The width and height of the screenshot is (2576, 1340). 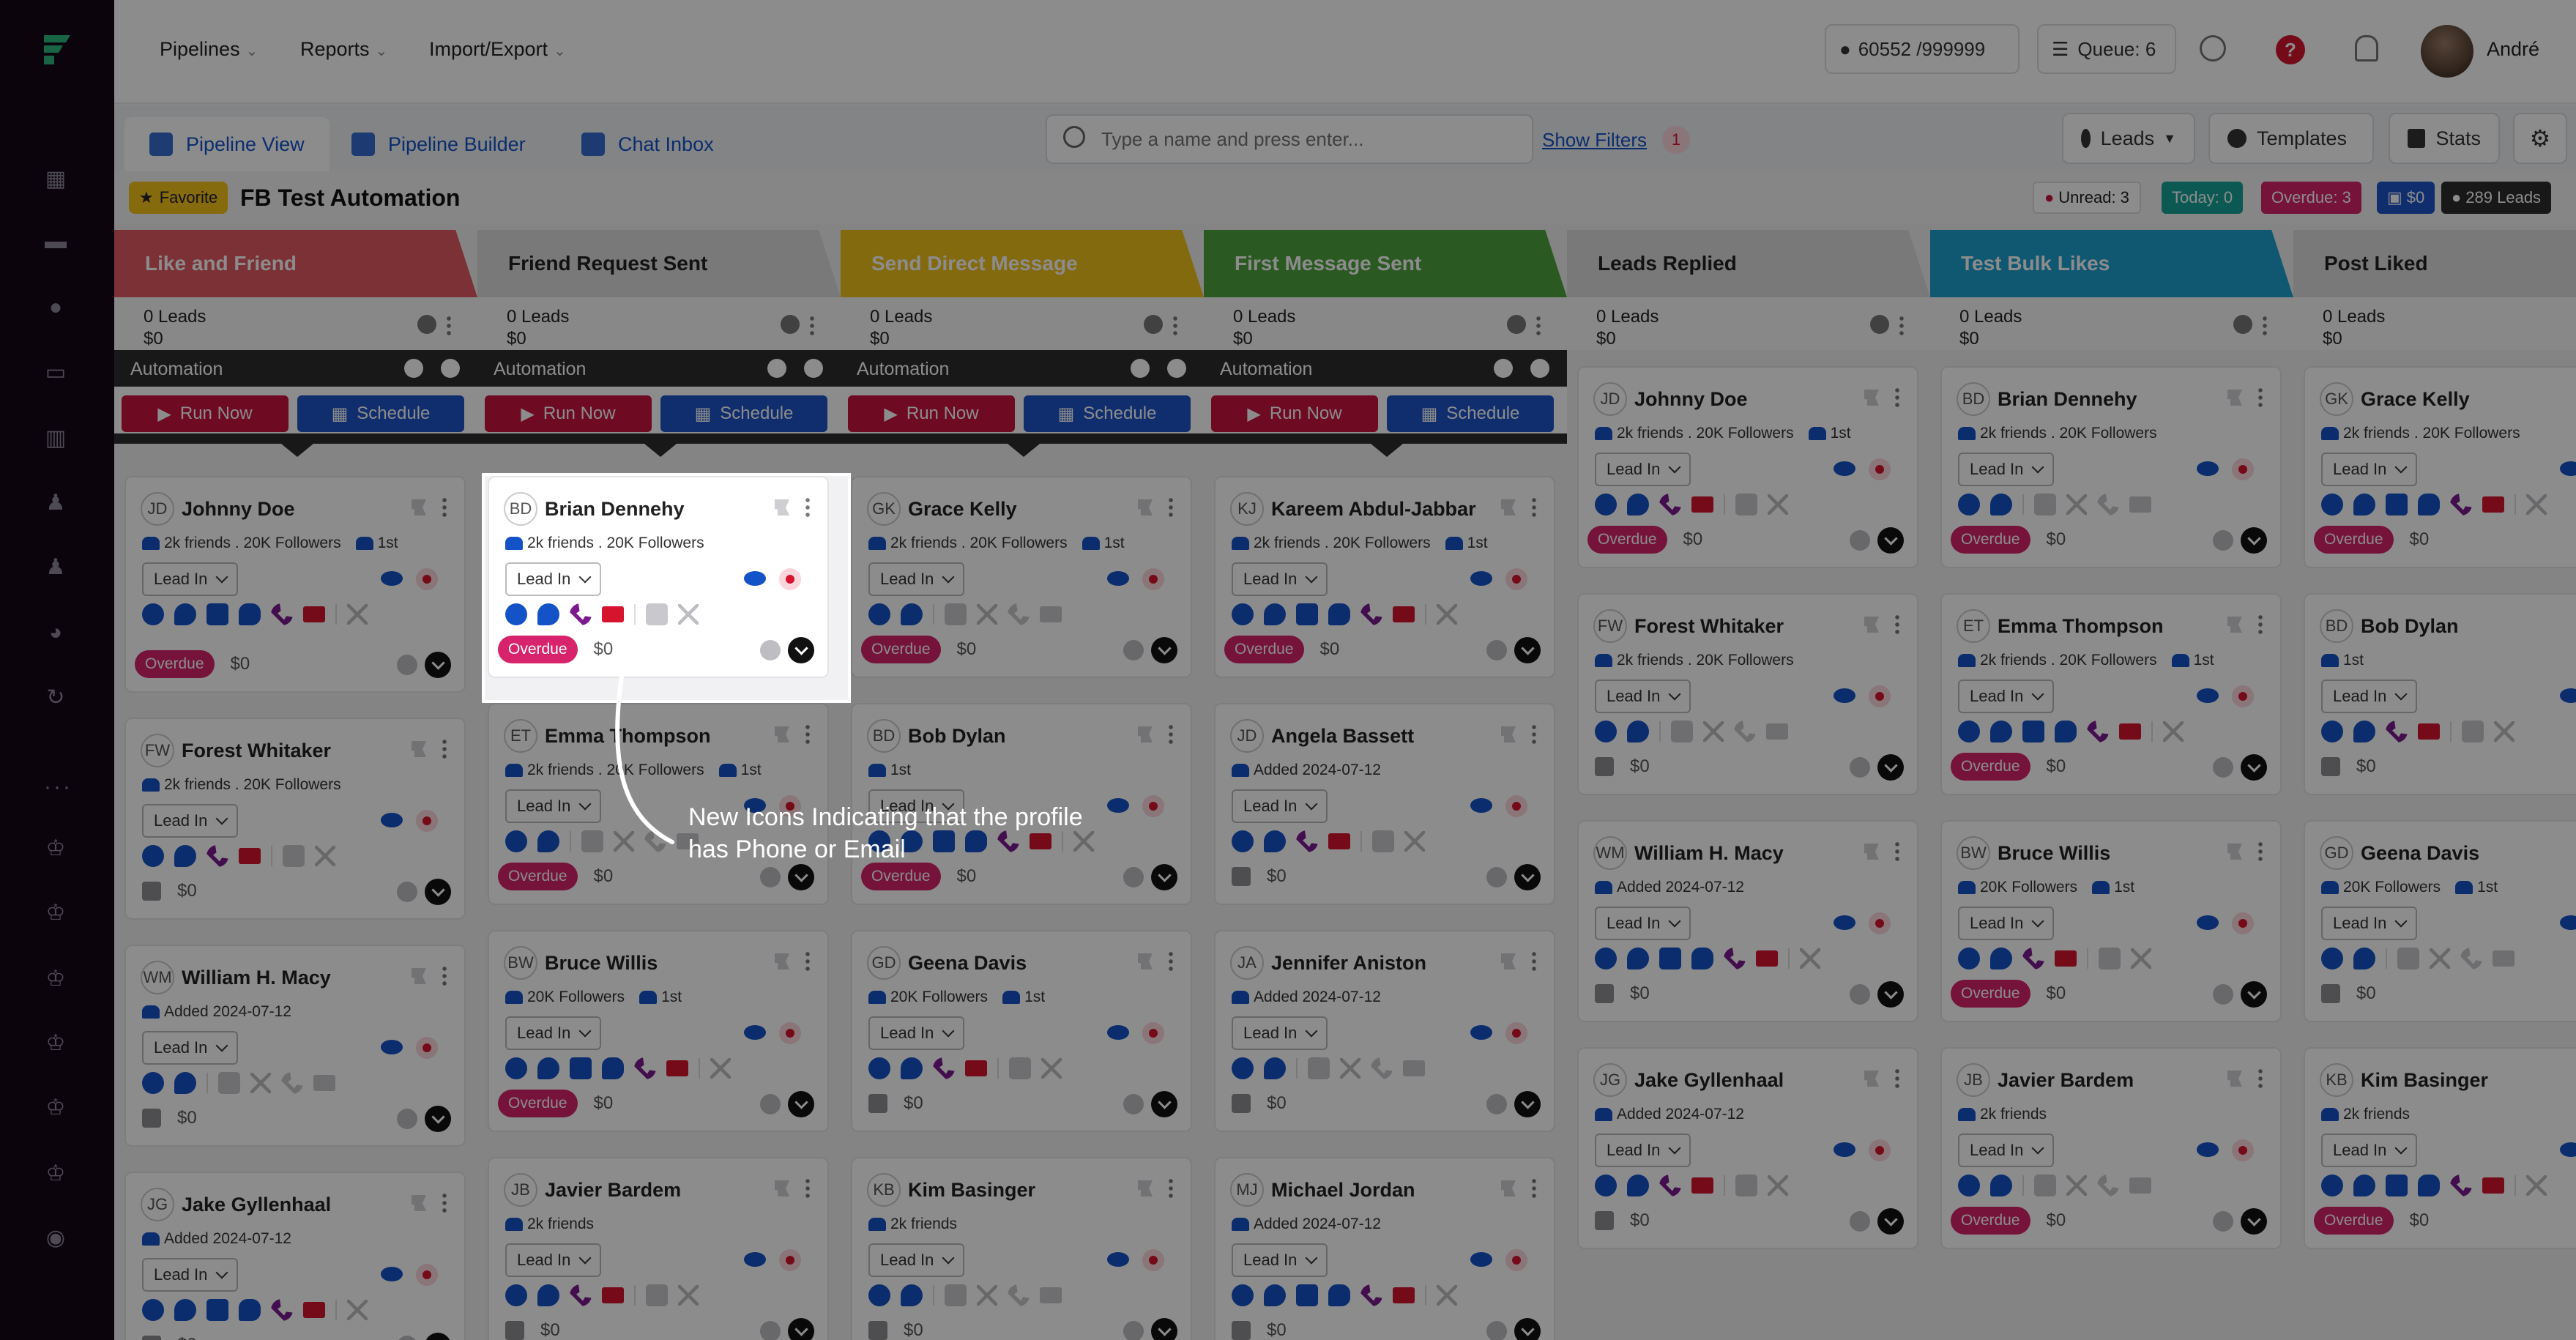 I want to click on favorite-badge: ★ Favorite, so click(x=178, y=198).